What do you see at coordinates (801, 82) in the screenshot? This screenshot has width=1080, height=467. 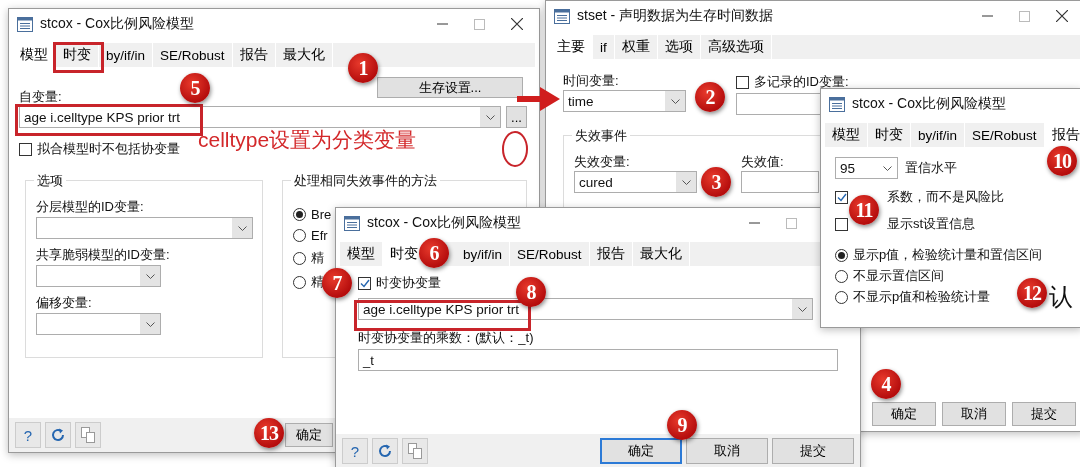 I see `checkbox-label: 多记录的ID变量:` at bounding box center [801, 82].